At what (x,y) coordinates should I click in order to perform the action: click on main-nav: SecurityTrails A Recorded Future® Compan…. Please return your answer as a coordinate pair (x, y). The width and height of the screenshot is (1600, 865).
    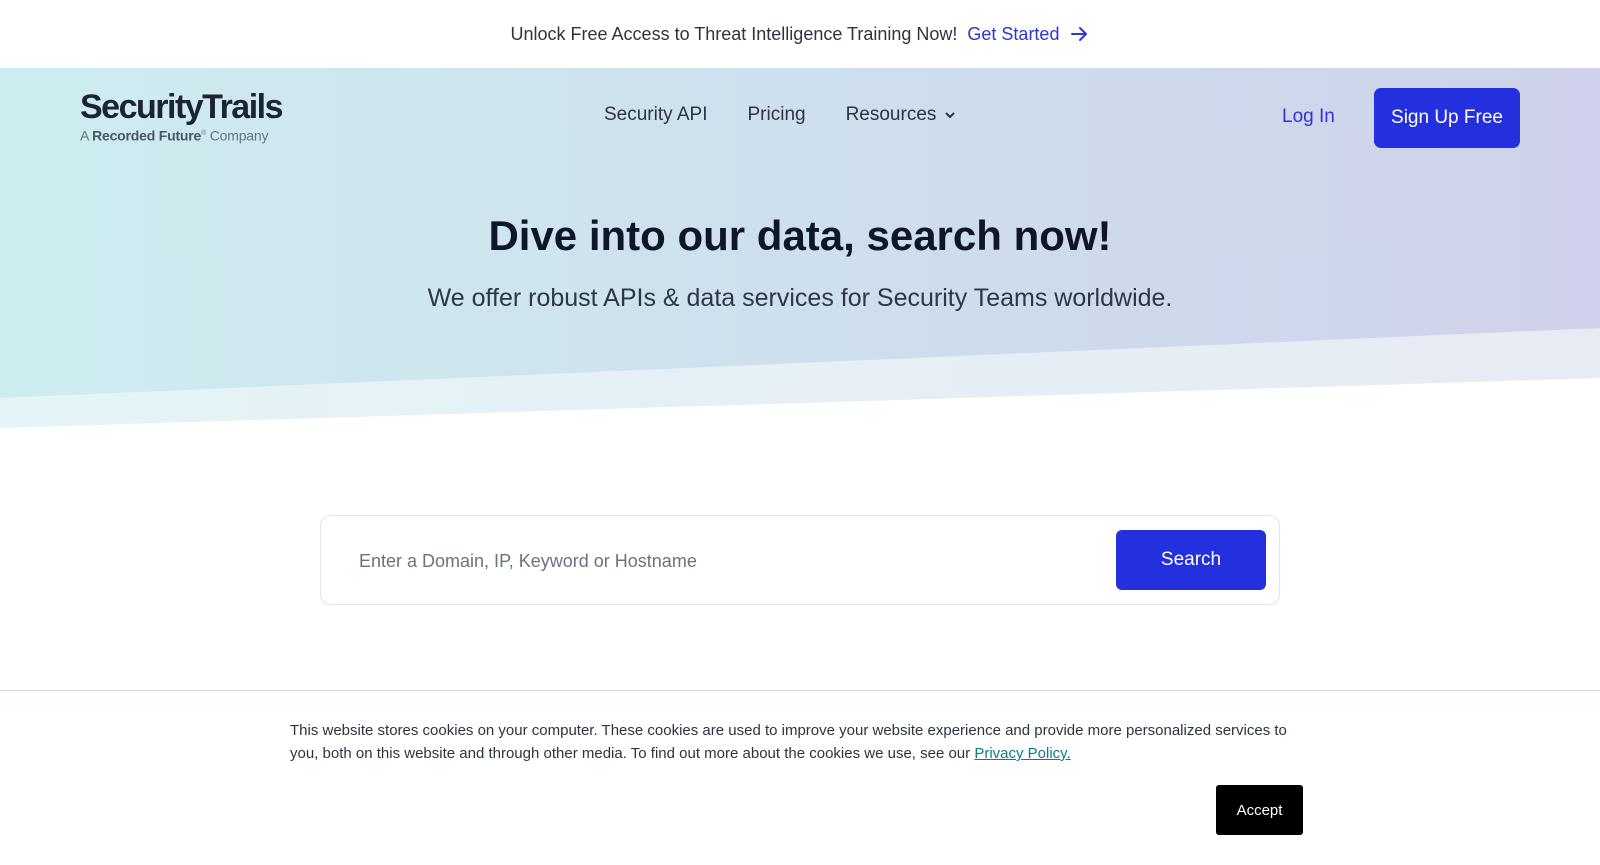
    Looking at the image, I should click on (800, 118).